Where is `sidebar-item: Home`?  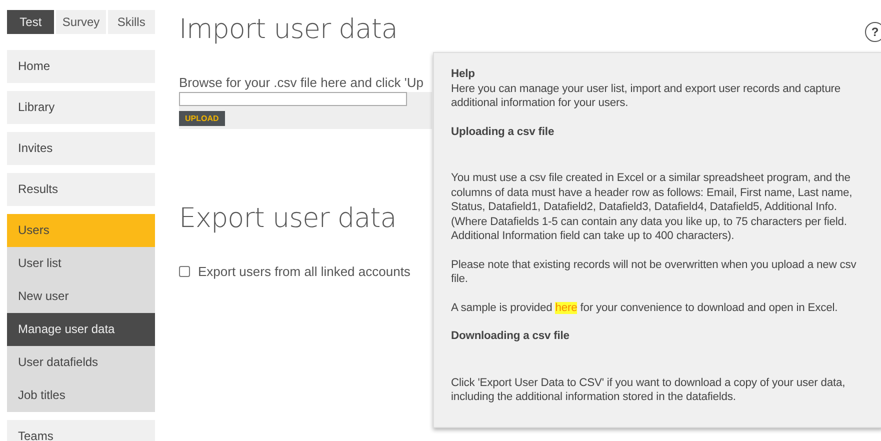 sidebar-item: Home is located at coordinates (81, 66).